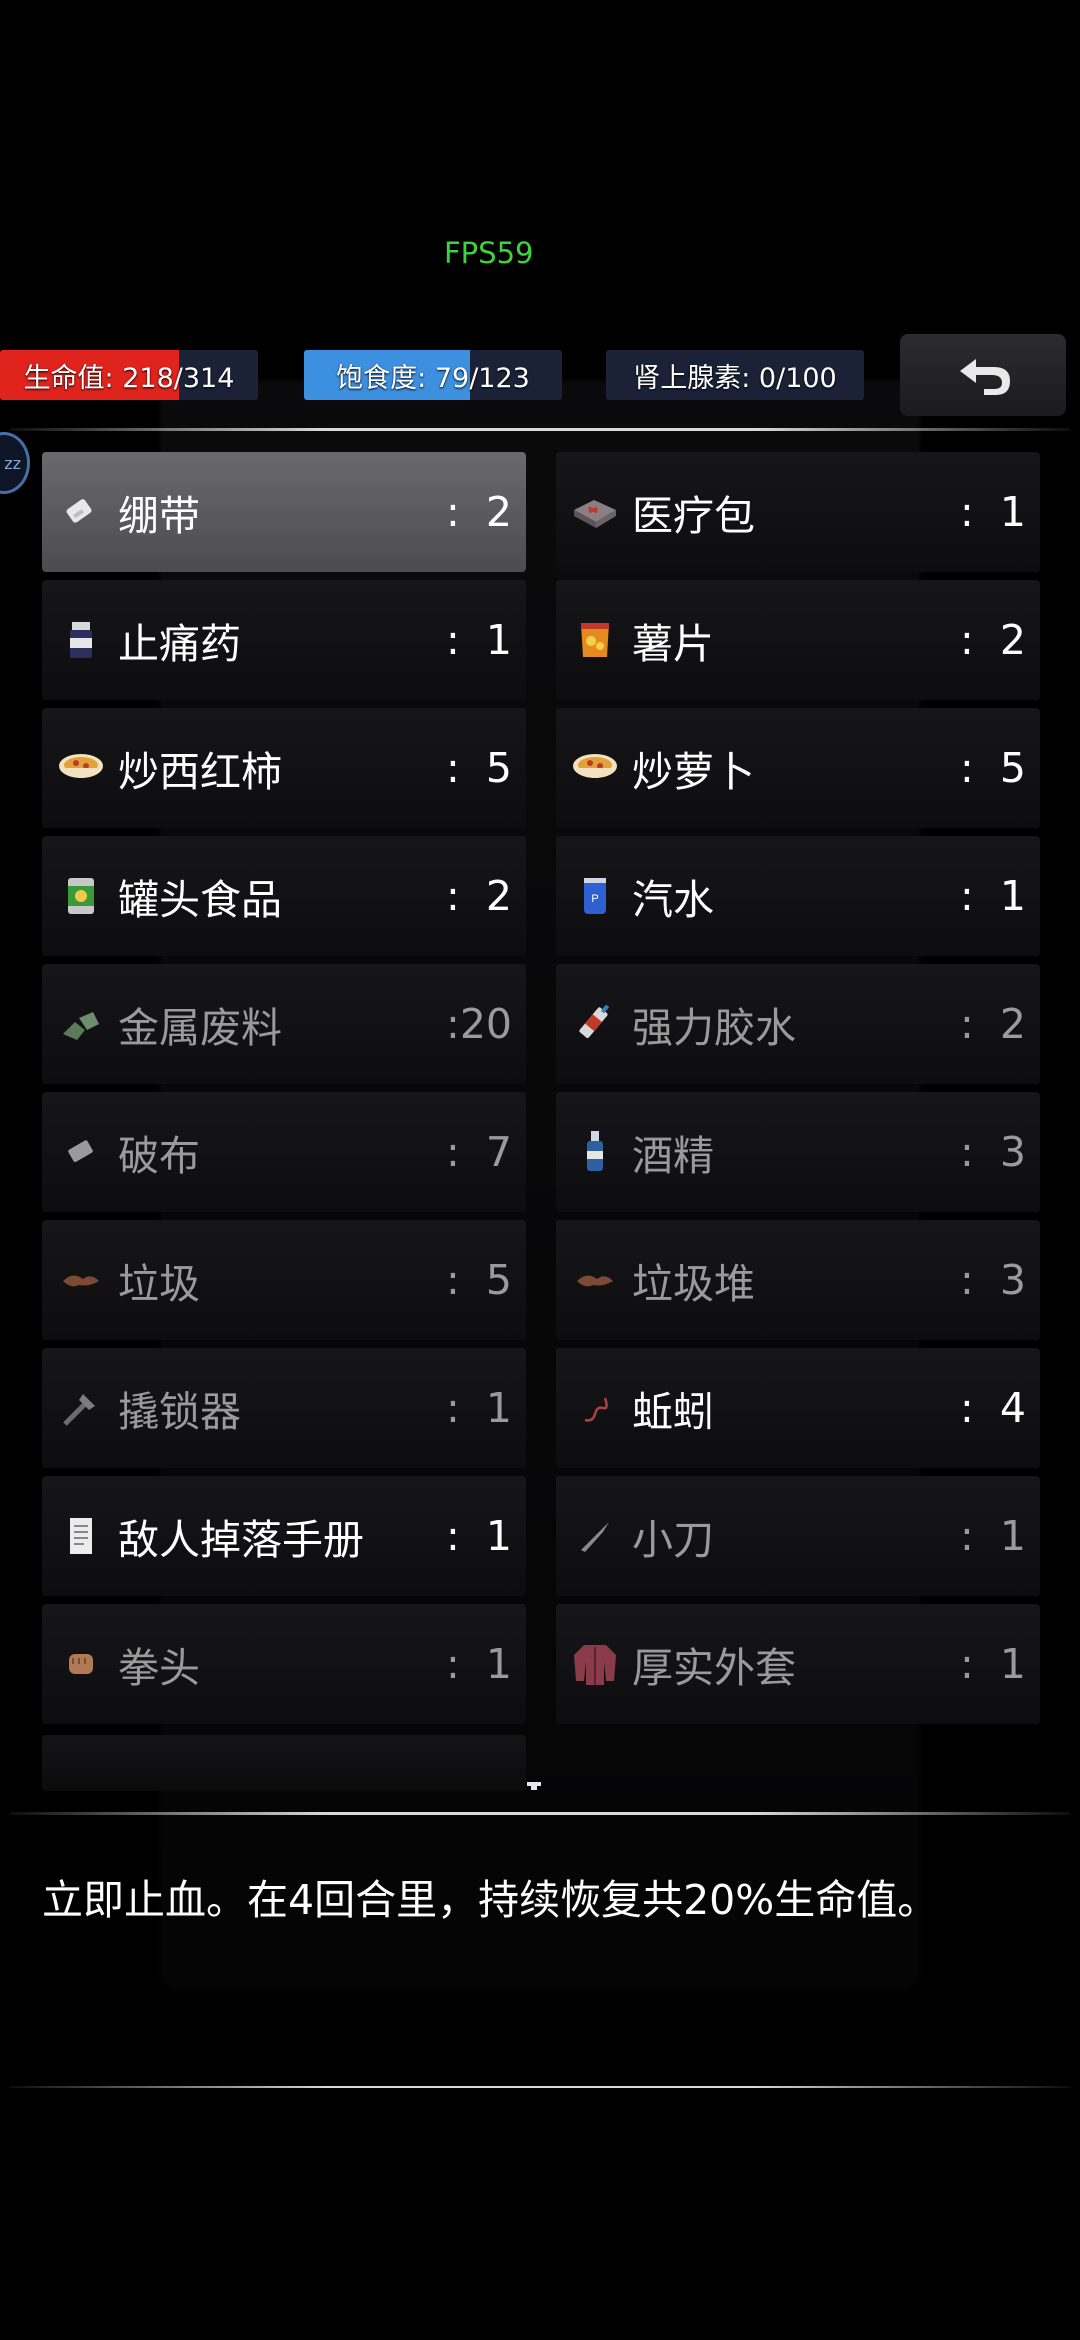  What do you see at coordinates (595, 640) in the screenshot?
I see `chips-icon` at bounding box center [595, 640].